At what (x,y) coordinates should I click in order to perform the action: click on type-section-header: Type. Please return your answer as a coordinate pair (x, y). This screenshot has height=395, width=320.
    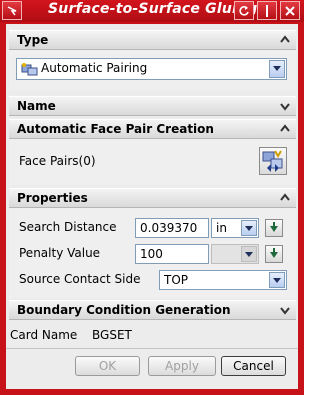
    Looking at the image, I should click on (152, 40).